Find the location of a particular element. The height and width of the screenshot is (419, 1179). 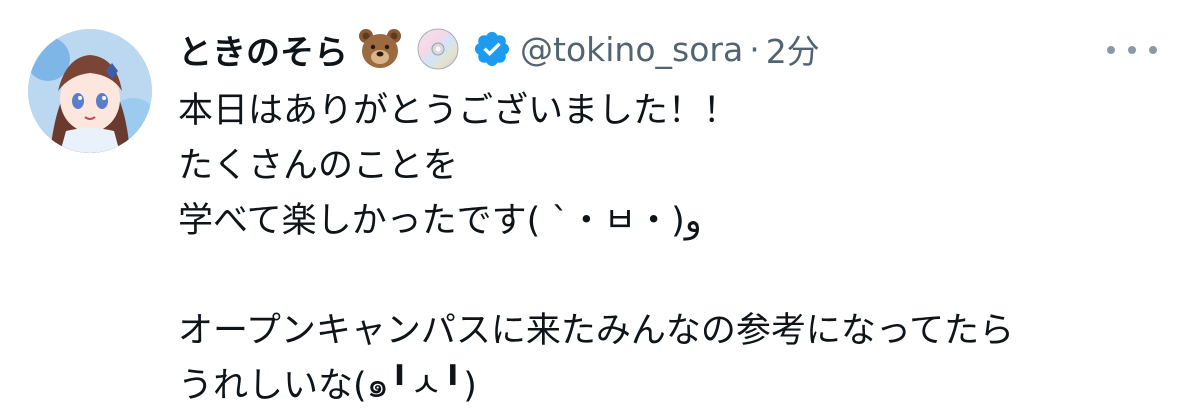

tweet-line: うれしいな(๑╹ㅅ╹) is located at coordinates (327, 386).